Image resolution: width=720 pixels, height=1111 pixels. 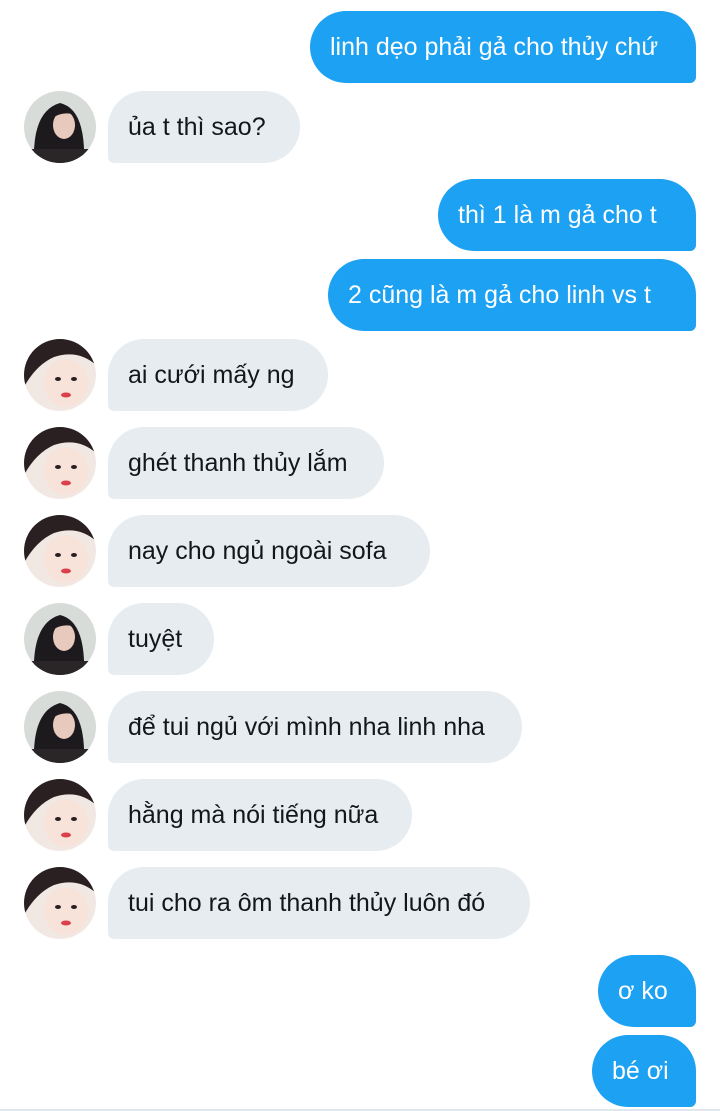 What do you see at coordinates (246, 463) in the screenshot?
I see `received-message-bubble: ghét thanh thủy lắm` at bounding box center [246, 463].